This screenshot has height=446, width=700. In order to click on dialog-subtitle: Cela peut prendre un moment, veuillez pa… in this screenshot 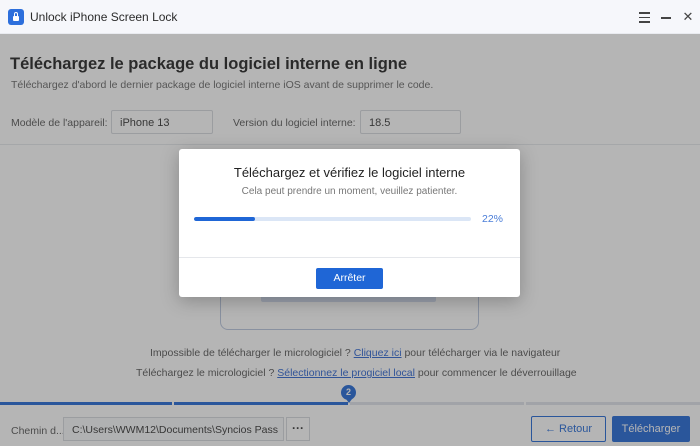, I will do `click(349, 191)`.